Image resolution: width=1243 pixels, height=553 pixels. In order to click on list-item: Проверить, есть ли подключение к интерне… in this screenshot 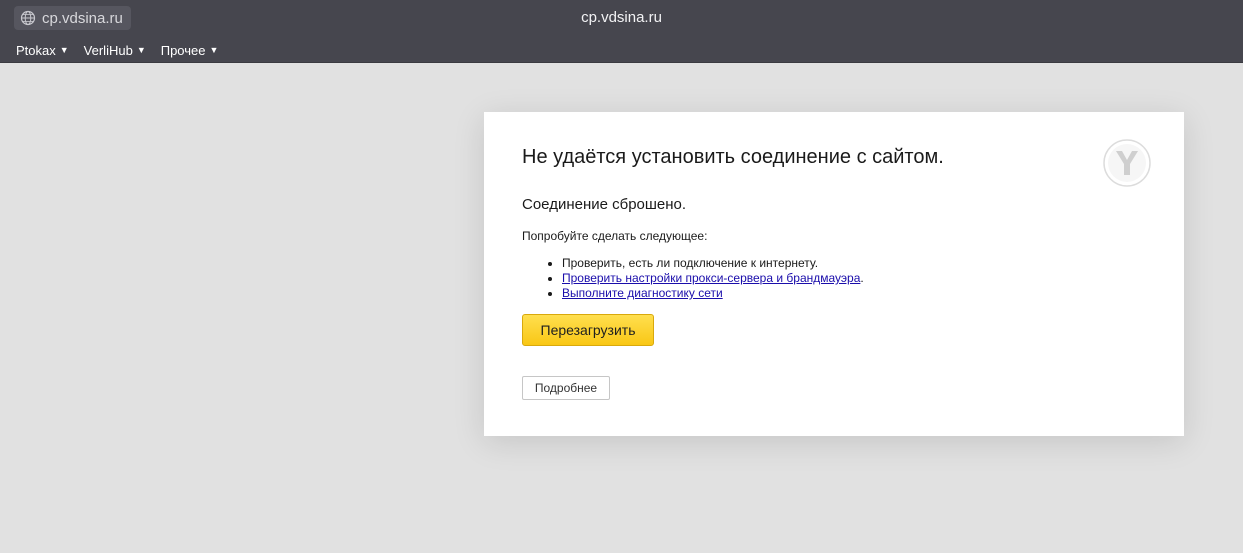, I will do `click(713, 263)`.